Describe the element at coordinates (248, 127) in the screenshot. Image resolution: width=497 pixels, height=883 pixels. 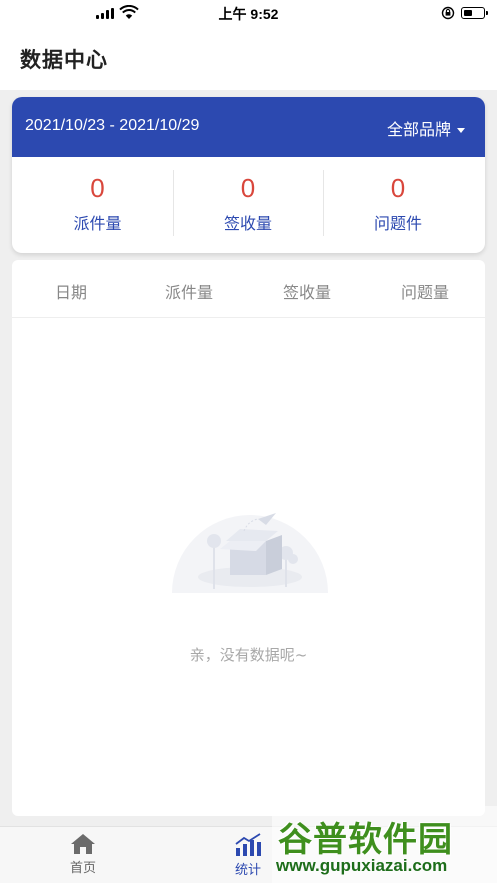
I see `summary-header: 2021/10/23 - 2021/10/29 全部品牌` at that location.